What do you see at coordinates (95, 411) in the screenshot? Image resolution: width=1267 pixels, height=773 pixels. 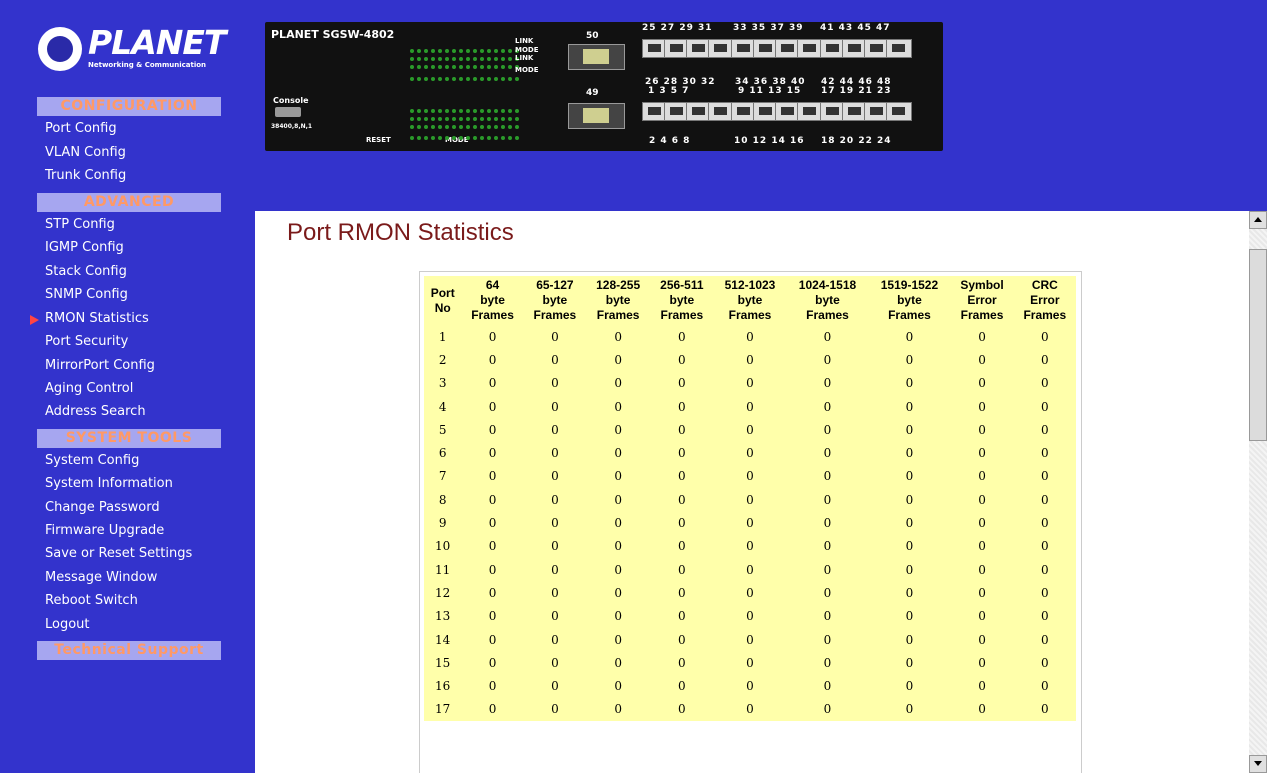 I see `nav-address-search: Address Search` at bounding box center [95, 411].